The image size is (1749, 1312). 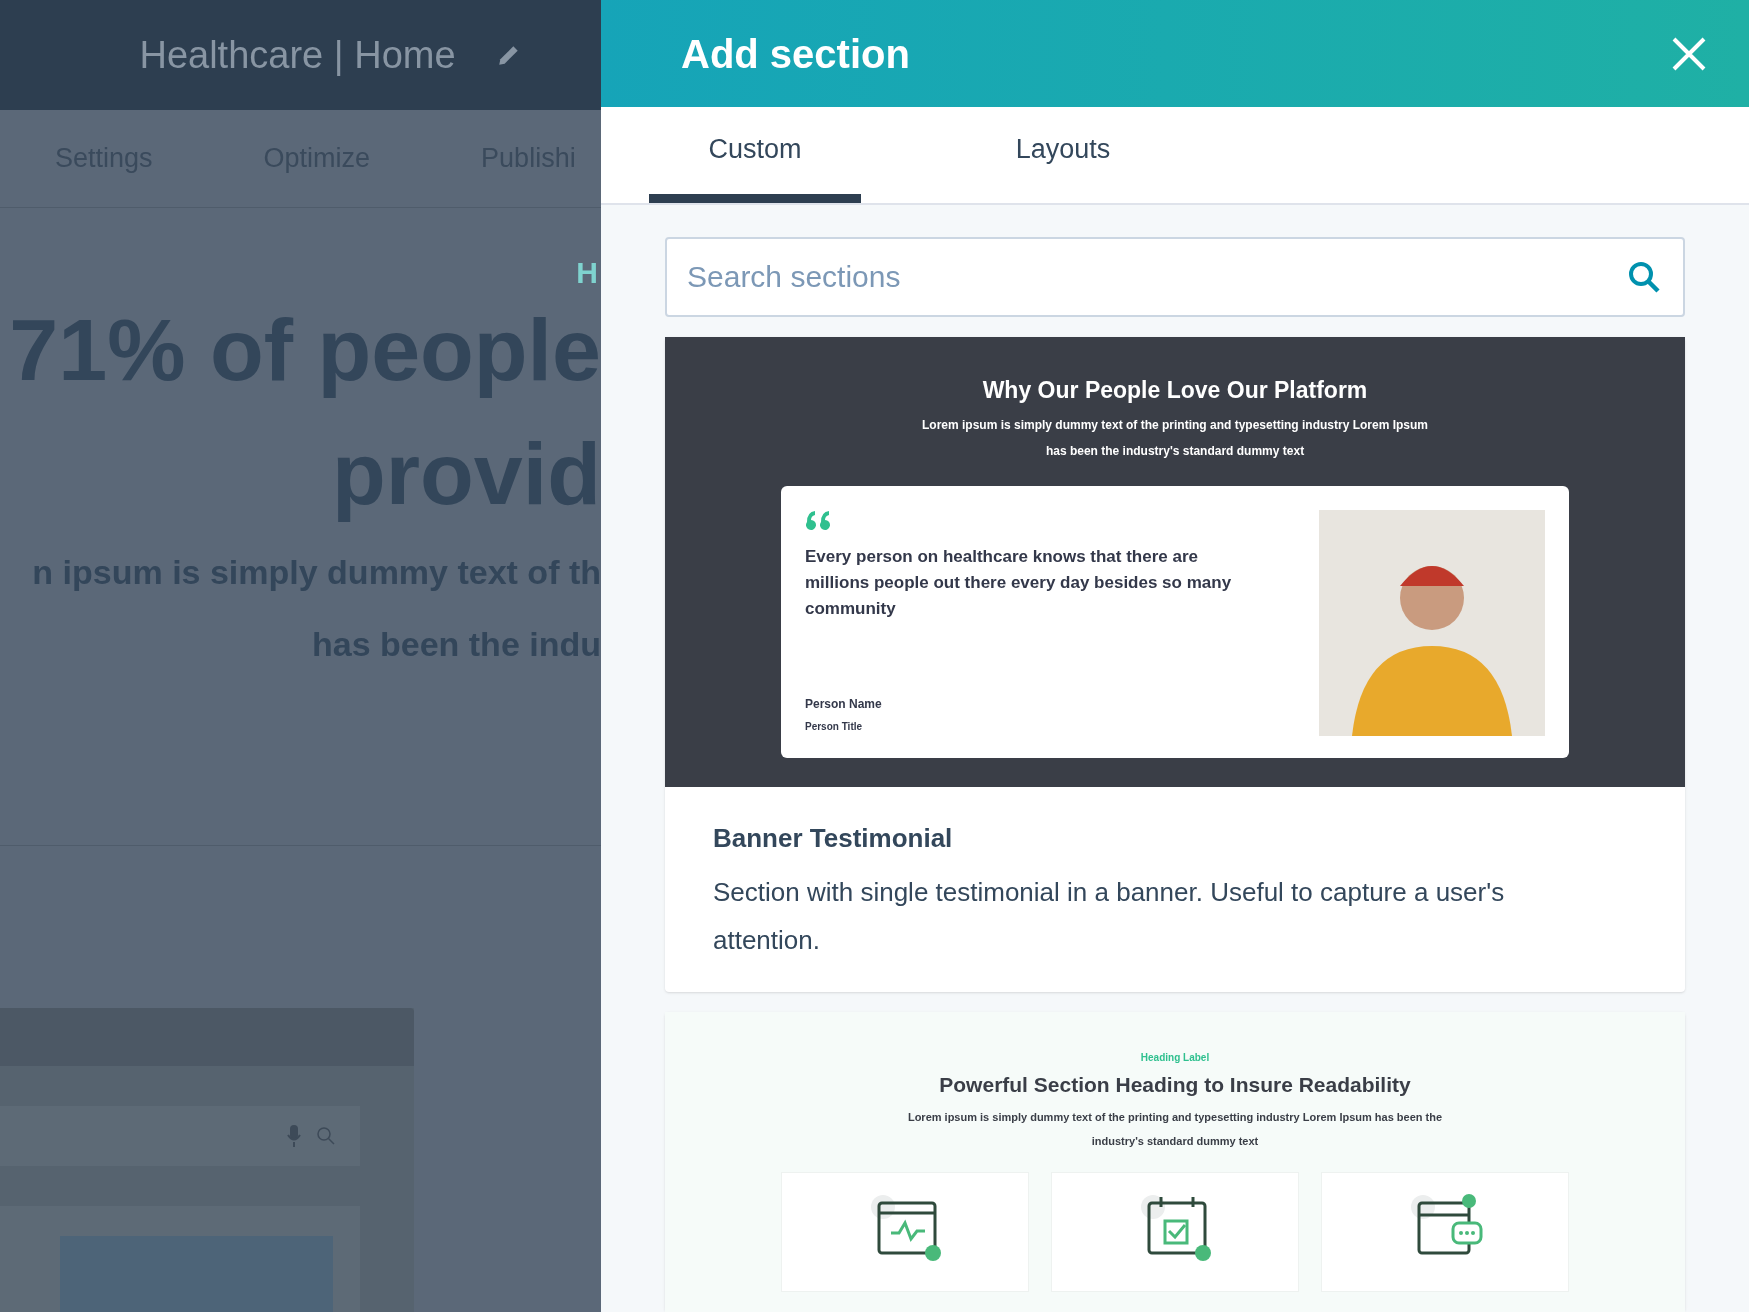 What do you see at coordinates (1109, 916) in the screenshot?
I see `section-description: Section with single testimonial in a banner. Useful to capture a user's attention.` at bounding box center [1109, 916].